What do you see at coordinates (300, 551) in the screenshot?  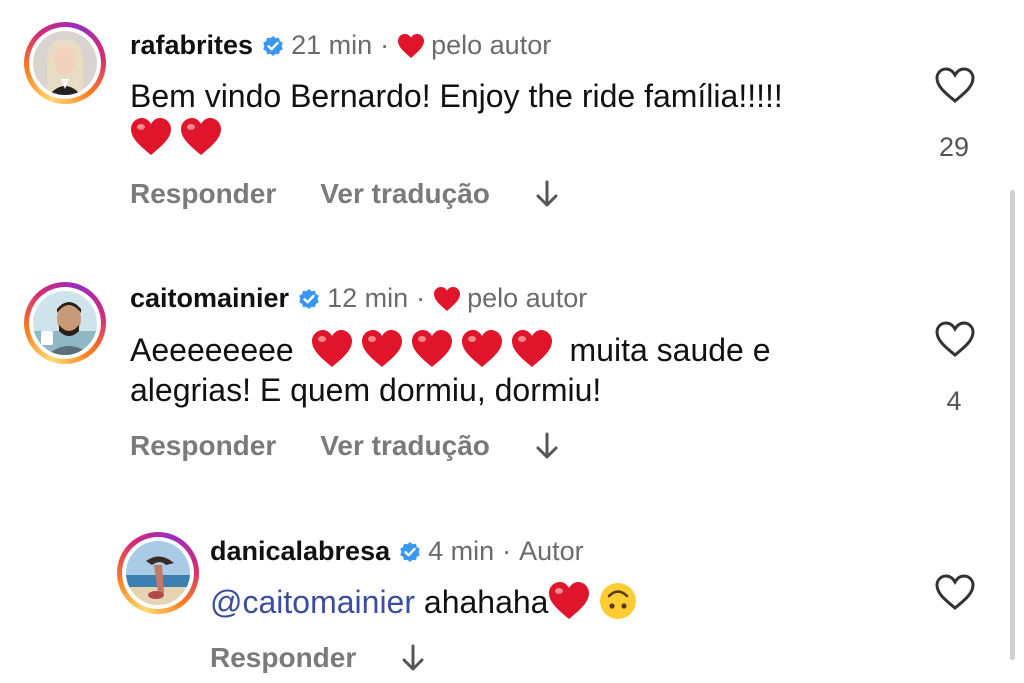 I see `username: danicalabresa` at bounding box center [300, 551].